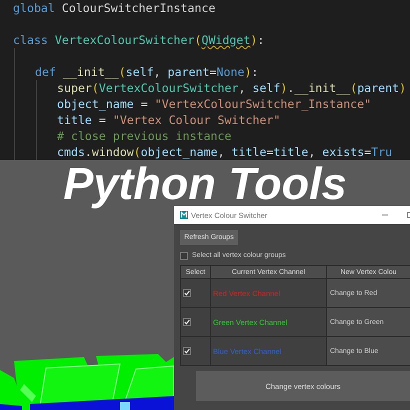 The image size is (410, 410). What do you see at coordinates (74, 88) in the screenshot?
I see `code-token: super` at bounding box center [74, 88].